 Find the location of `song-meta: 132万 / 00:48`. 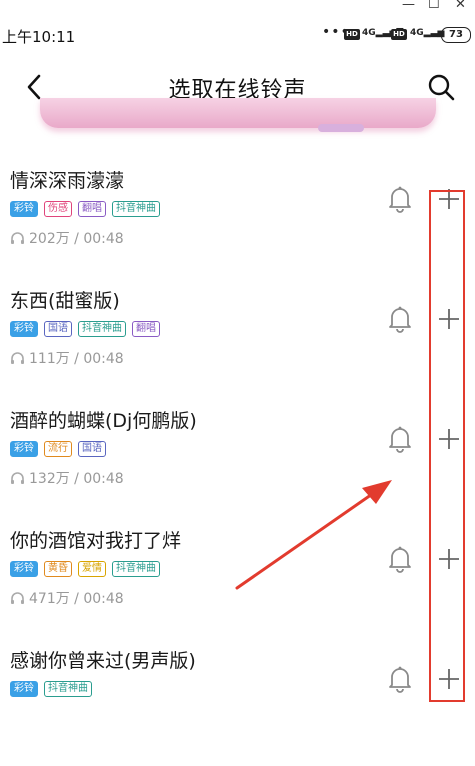

song-meta: 132万 / 00:48 is located at coordinates (67, 478).